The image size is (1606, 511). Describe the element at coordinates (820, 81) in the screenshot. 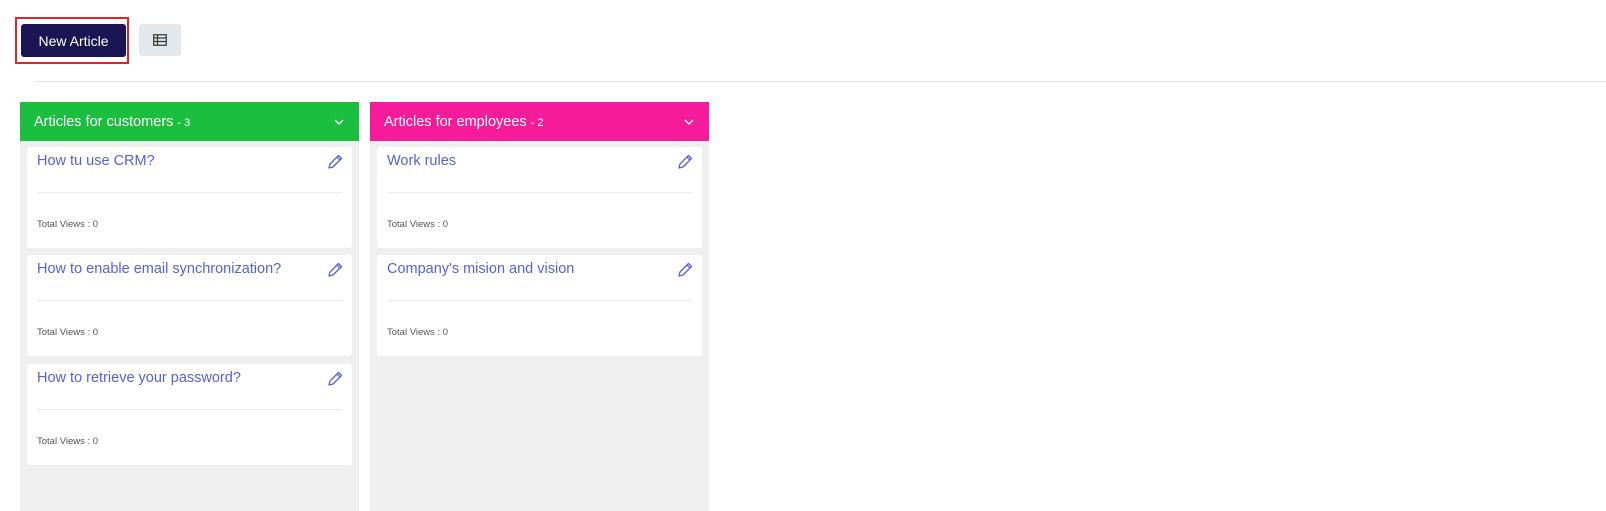

I see `toolbar-divider` at that location.